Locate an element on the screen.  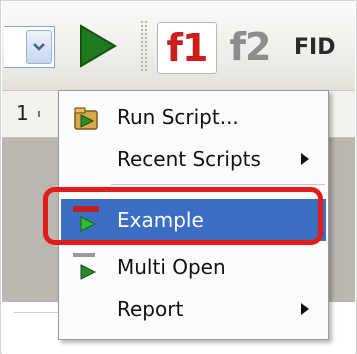
fid-button: FID is located at coordinates (325, 48).